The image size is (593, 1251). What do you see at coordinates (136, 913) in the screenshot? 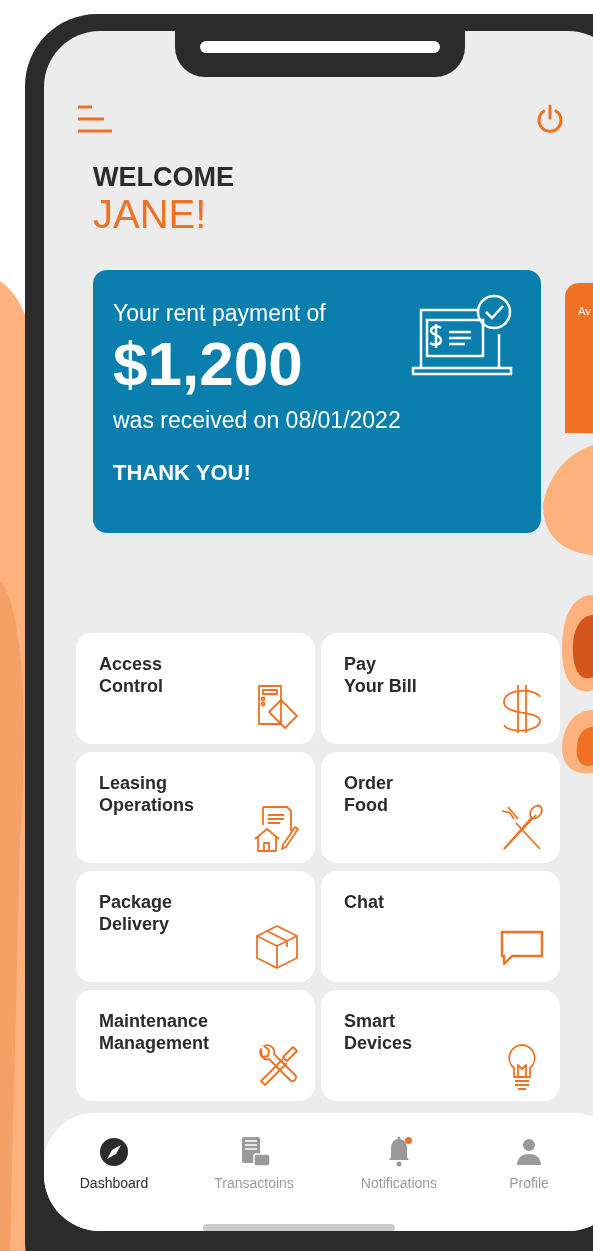
I see `tile-label: Package Delivery` at bounding box center [136, 913].